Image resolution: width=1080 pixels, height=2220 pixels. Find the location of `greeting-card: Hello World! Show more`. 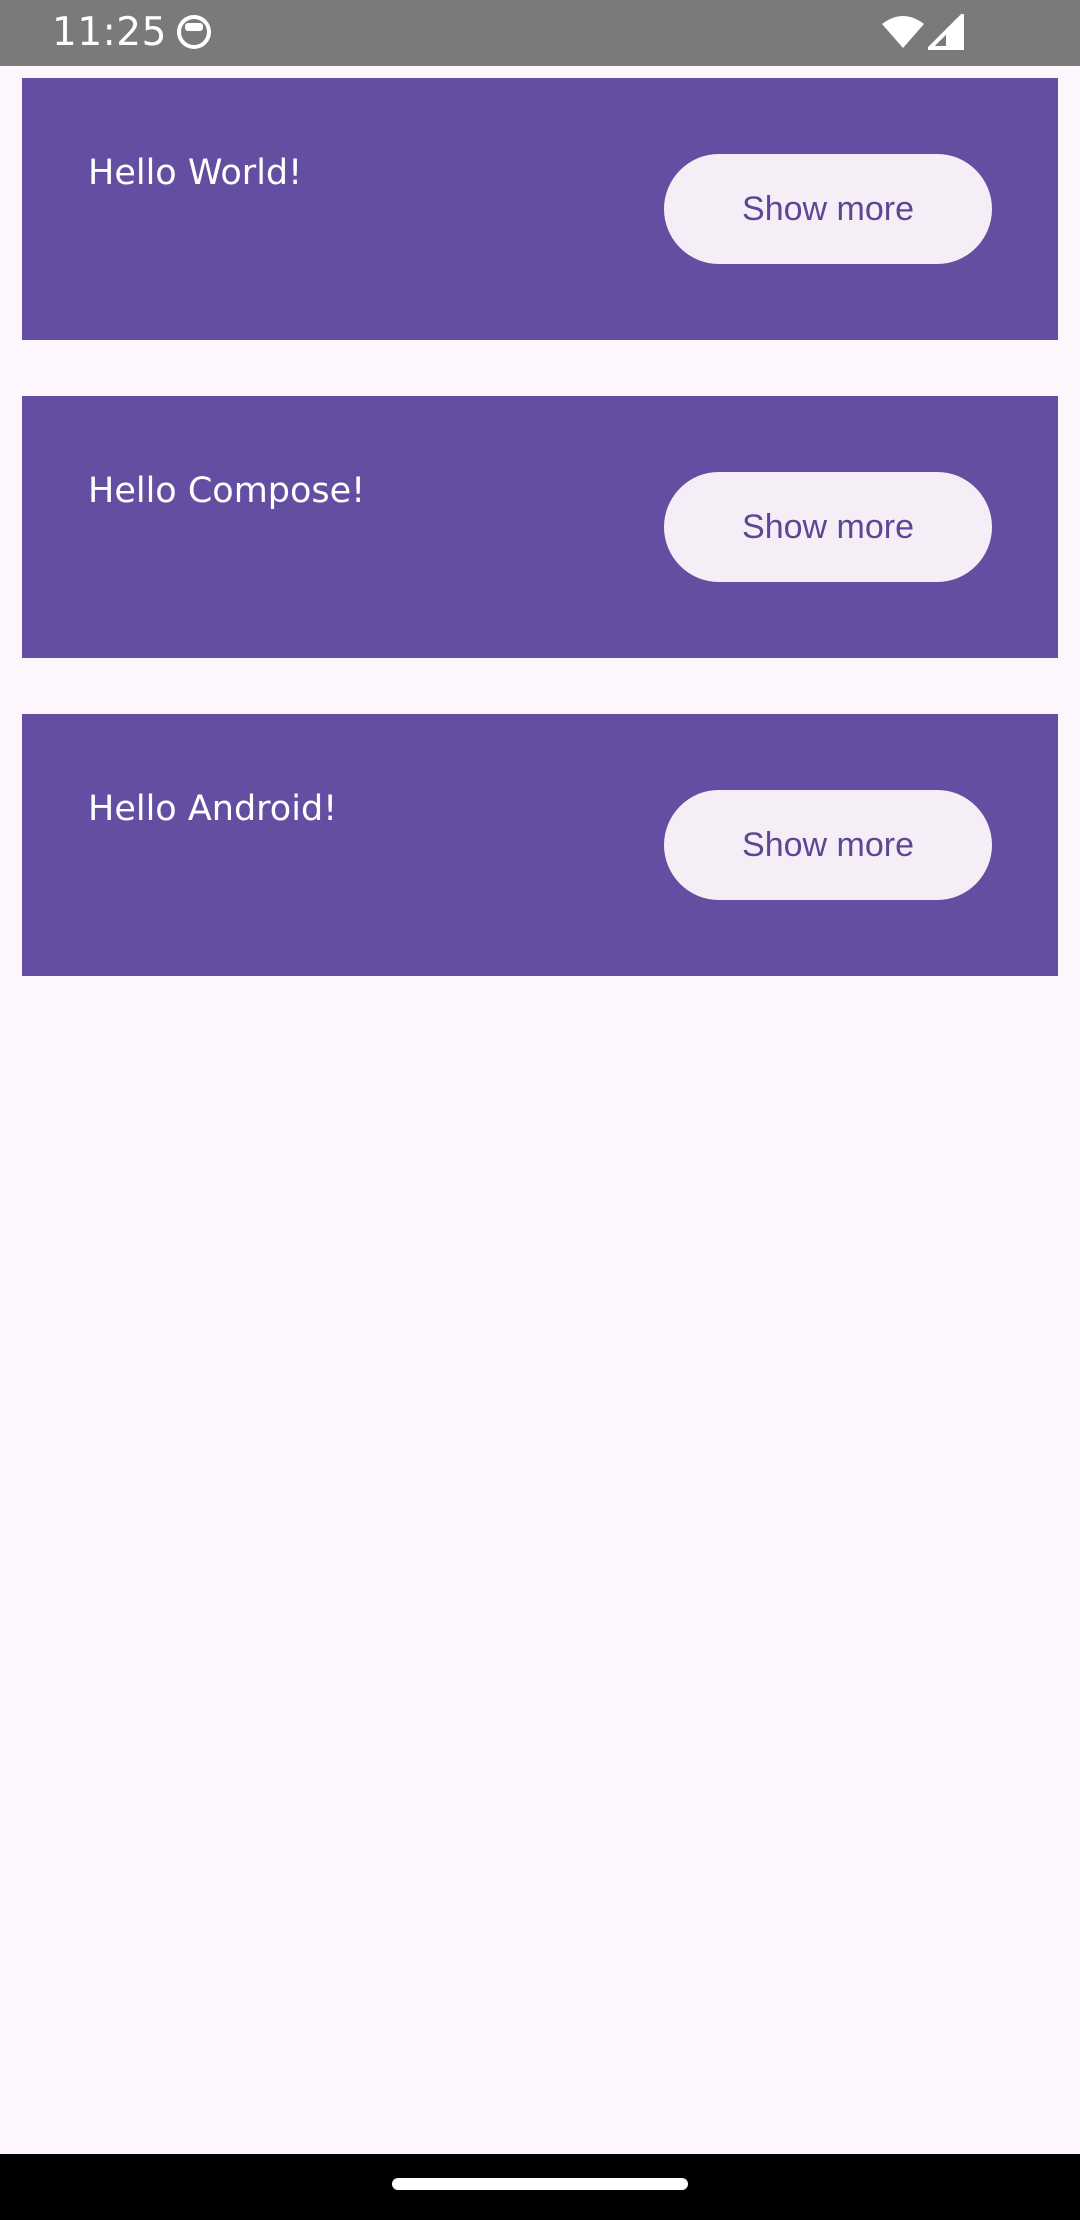

greeting-card: Hello World! Show more is located at coordinates (540, 209).